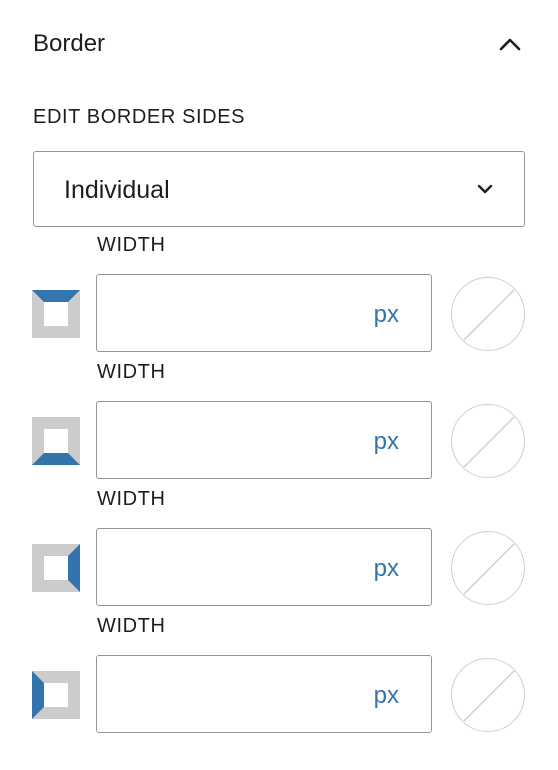 This screenshot has height=770, width=558. What do you see at coordinates (56, 695) in the screenshot?
I see `border-left-icon` at bounding box center [56, 695].